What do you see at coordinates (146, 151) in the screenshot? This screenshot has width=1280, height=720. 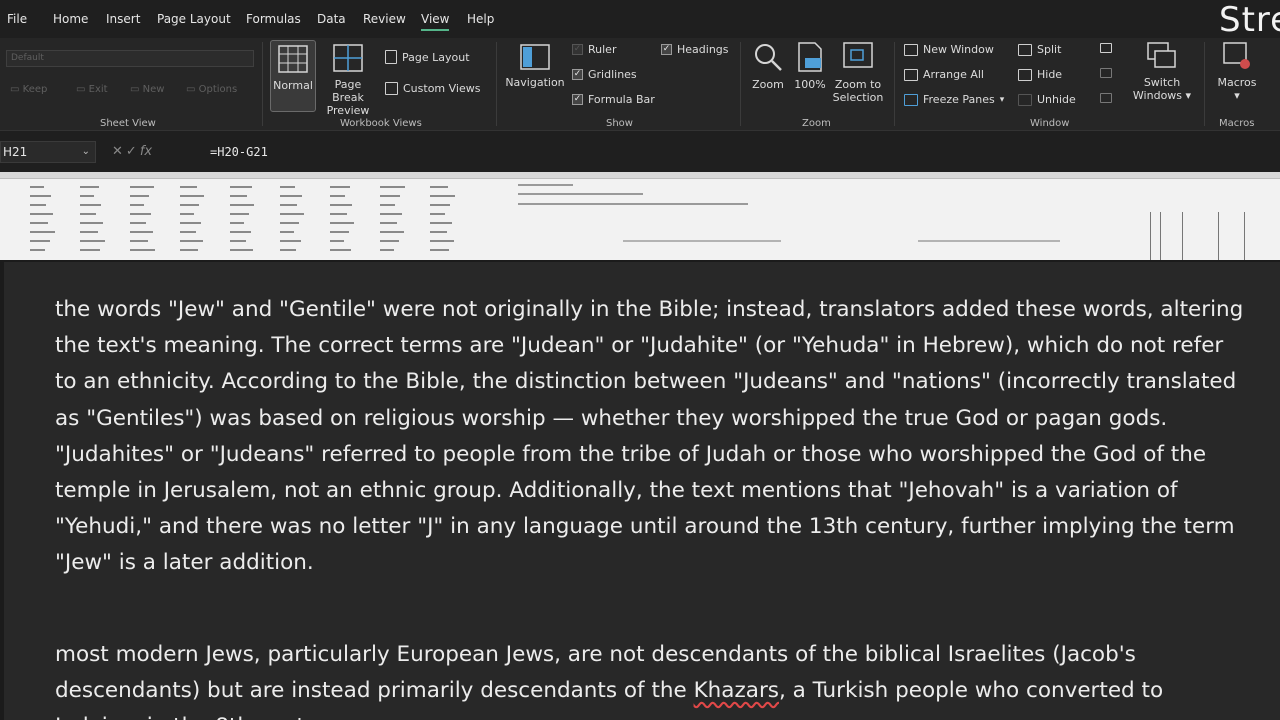 I see `insert-function-icon: fx` at bounding box center [146, 151].